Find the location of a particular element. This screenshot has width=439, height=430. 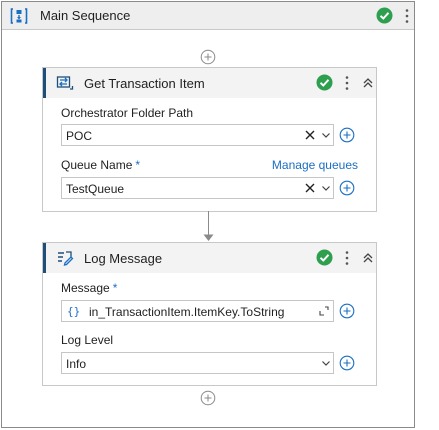

activity-header: Get Transaction Item is located at coordinates (209, 83).